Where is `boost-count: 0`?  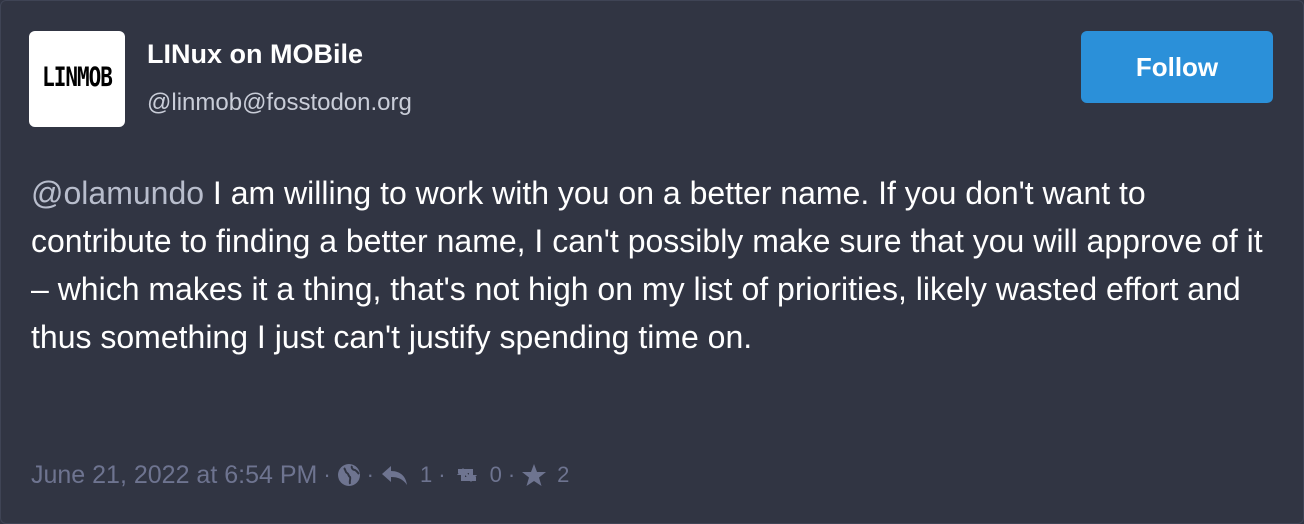 boost-count: 0 is located at coordinates (495, 474).